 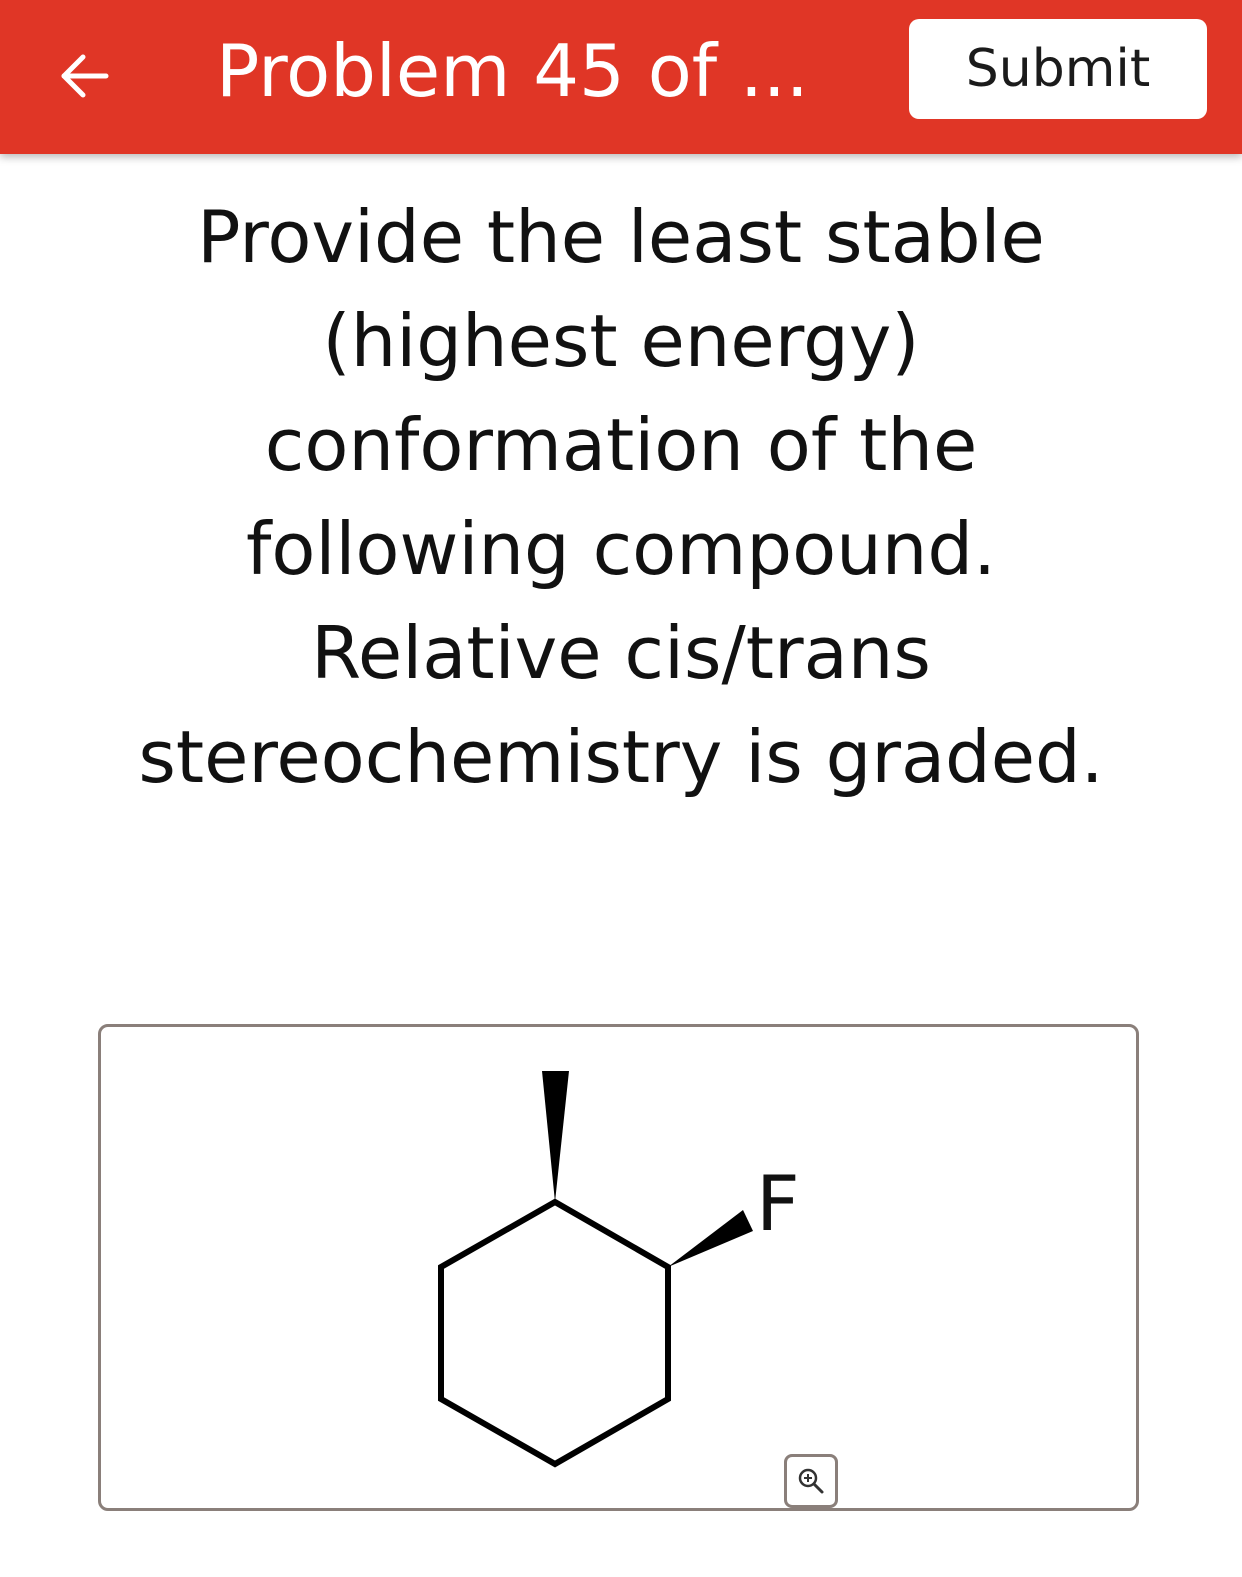 I want to click on app-header: Problem 45 of ... Submit, so click(x=621, y=77).